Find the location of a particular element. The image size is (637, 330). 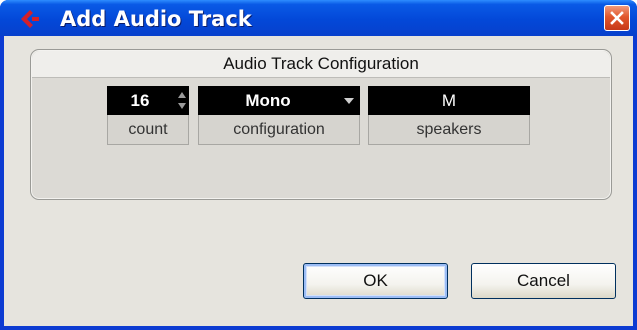

speakers-value: M is located at coordinates (449, 100).